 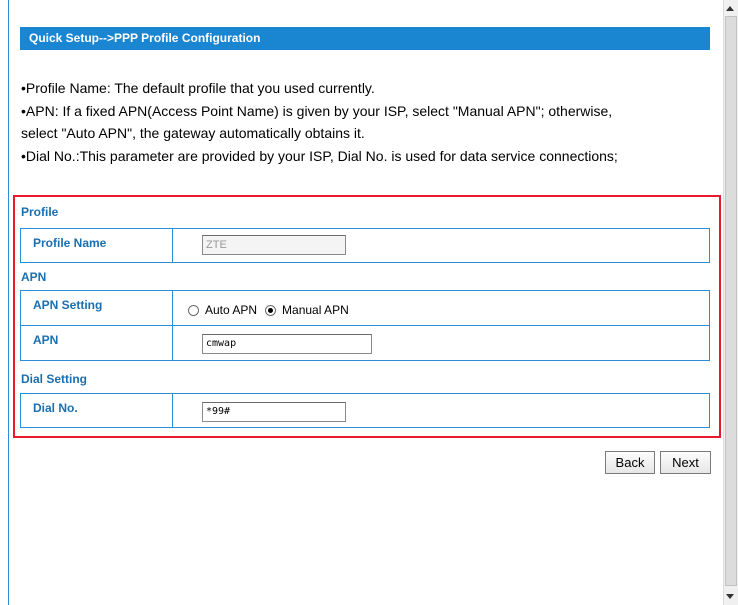 I want to click on section-apn-label: APN, so click(x=34, y=277).